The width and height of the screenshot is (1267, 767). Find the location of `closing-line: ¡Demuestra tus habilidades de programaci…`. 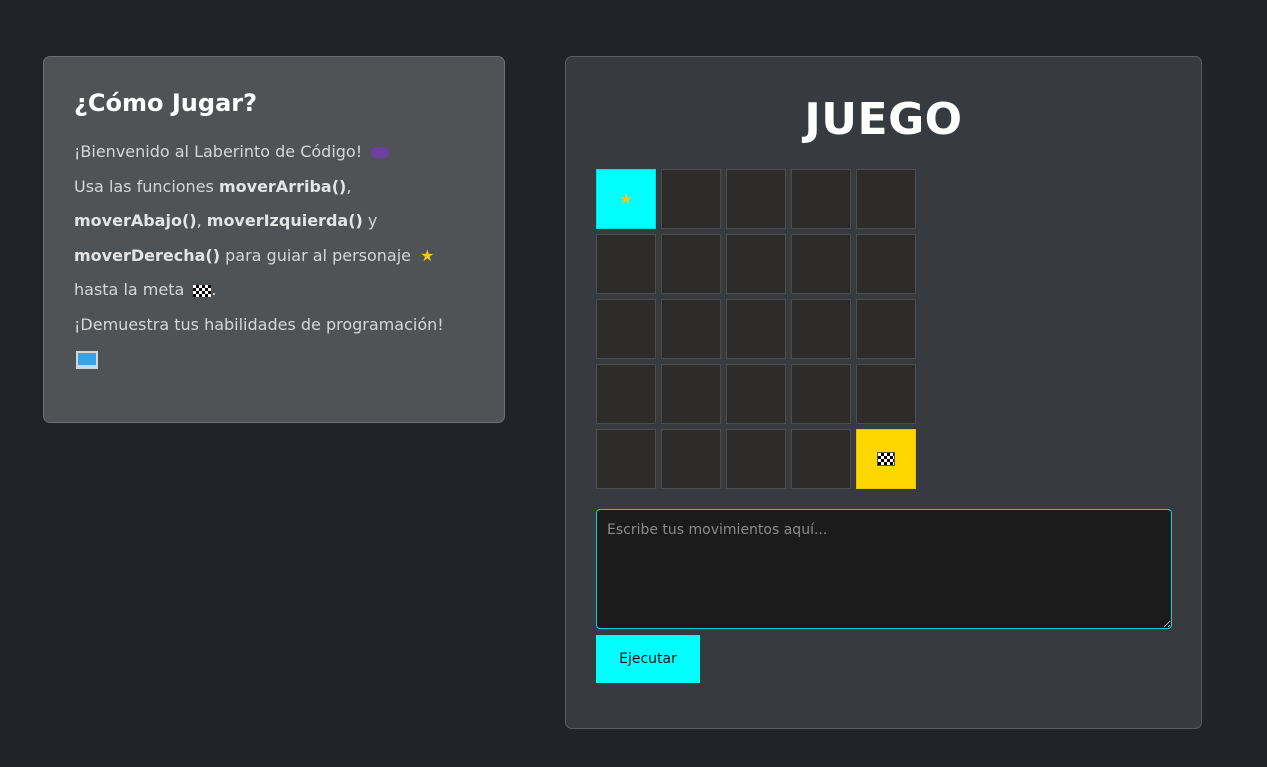

closing-line: ¡Demuestra tus habilidades de programaci… is located at coordinates (274, 325).